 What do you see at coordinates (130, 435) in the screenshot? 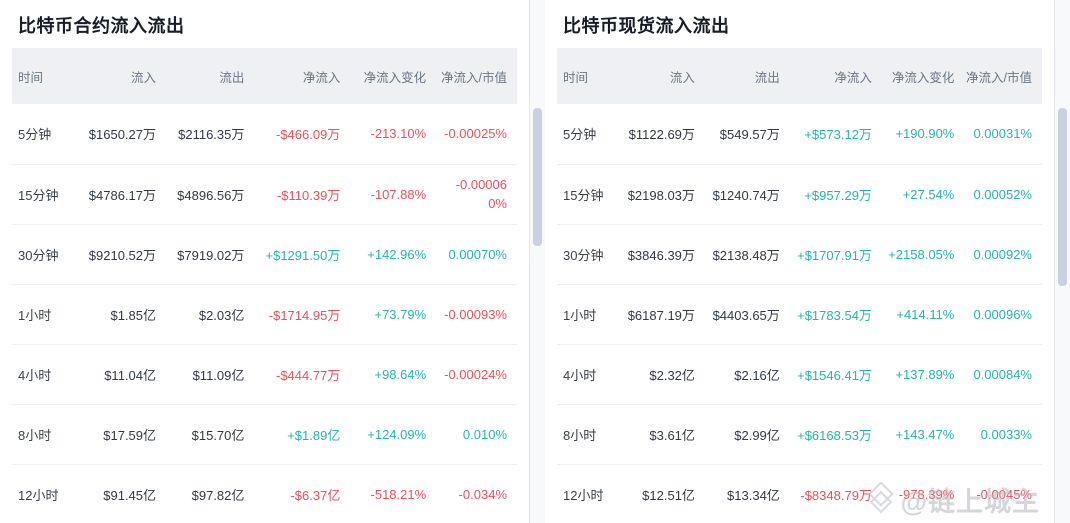
I see `cell-value: $17.59亿` at bounding box center [130, 435].